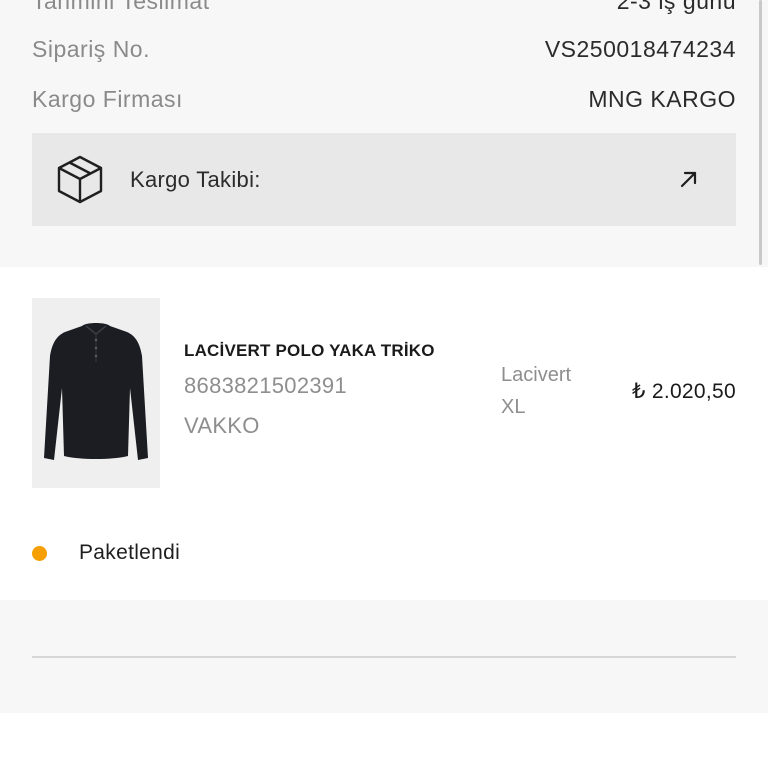  What do you see at coordinates (39, 553) in the screenshot?
I see `status-dot-icon` at bounding box center [39, 553].